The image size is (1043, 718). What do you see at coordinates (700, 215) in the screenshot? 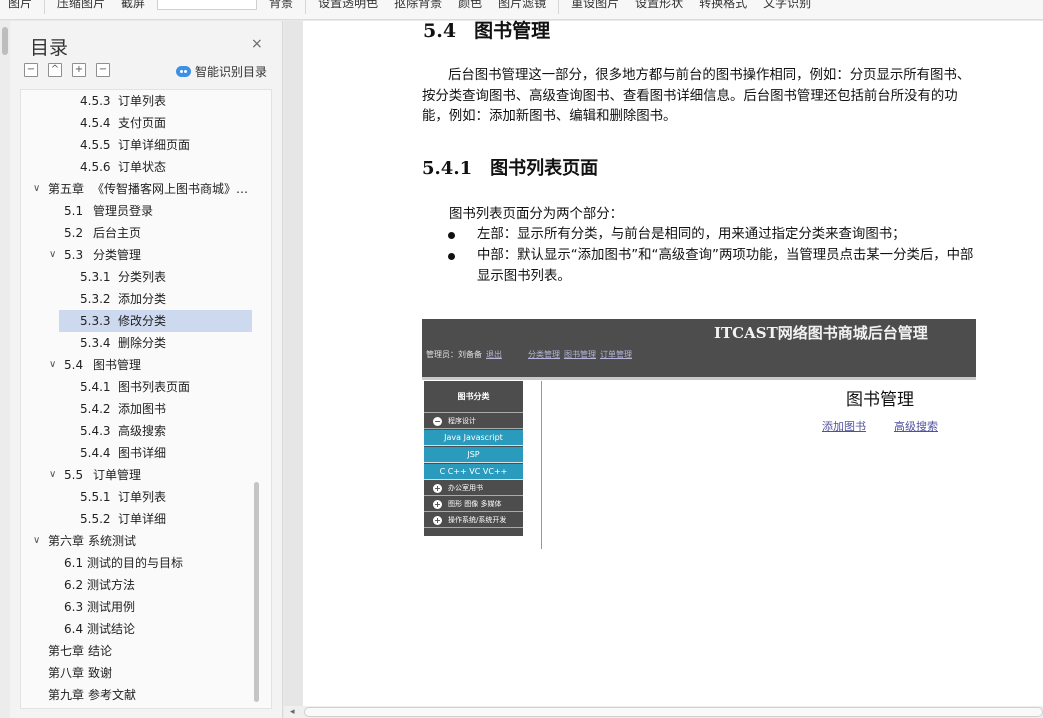
I see `paragraph-parts: 图书列表页面分为两个部分：` at bounding box center [700, 215].